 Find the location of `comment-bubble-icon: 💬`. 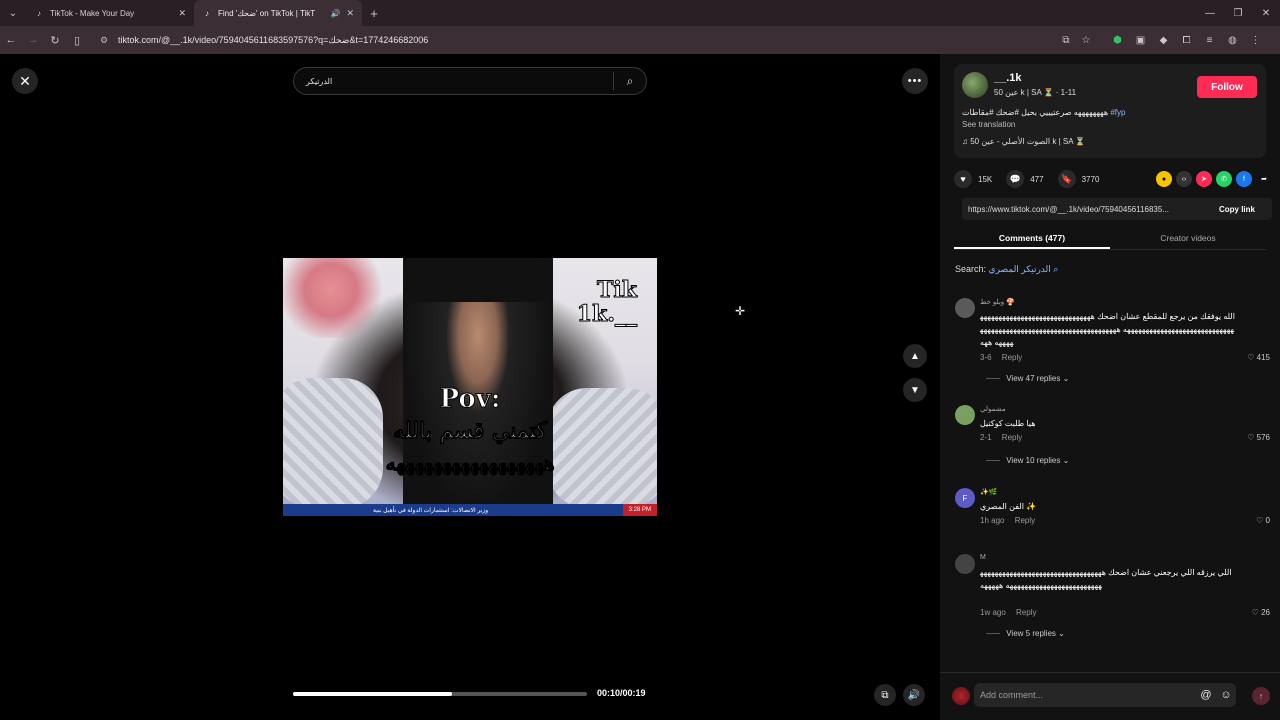

comment-bubble-icon: 💬 is located at coordinates (1015, 179).